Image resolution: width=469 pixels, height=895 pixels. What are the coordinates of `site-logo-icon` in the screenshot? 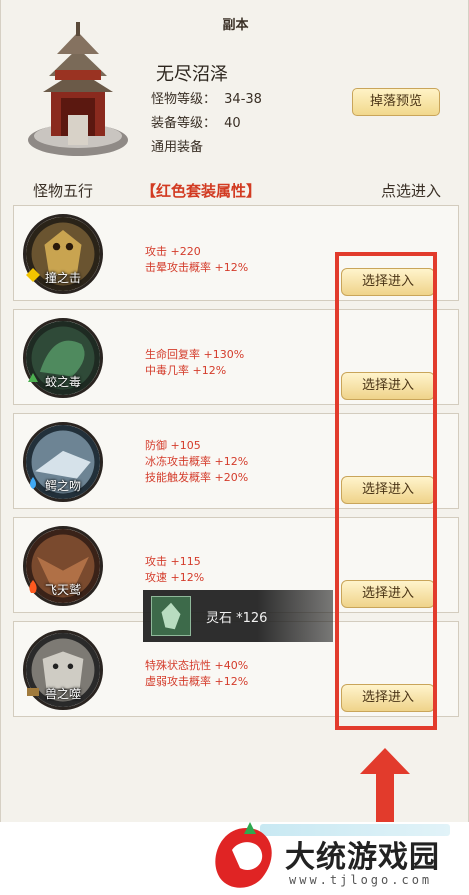 It's located at (243, 855).